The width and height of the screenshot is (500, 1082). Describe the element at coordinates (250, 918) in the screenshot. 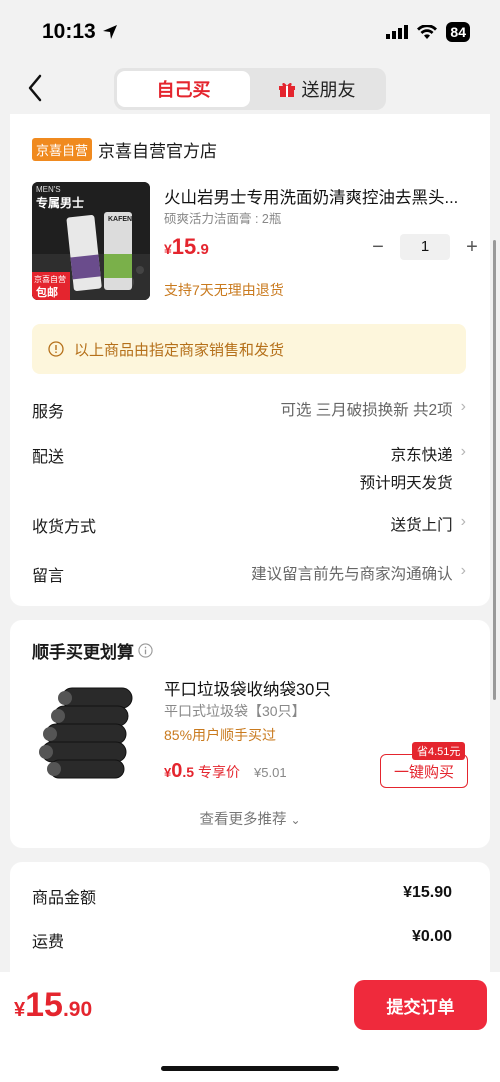

I see `price-summary-card: 商品金额 ¥15.90 运费 ¥0.00` at that location.